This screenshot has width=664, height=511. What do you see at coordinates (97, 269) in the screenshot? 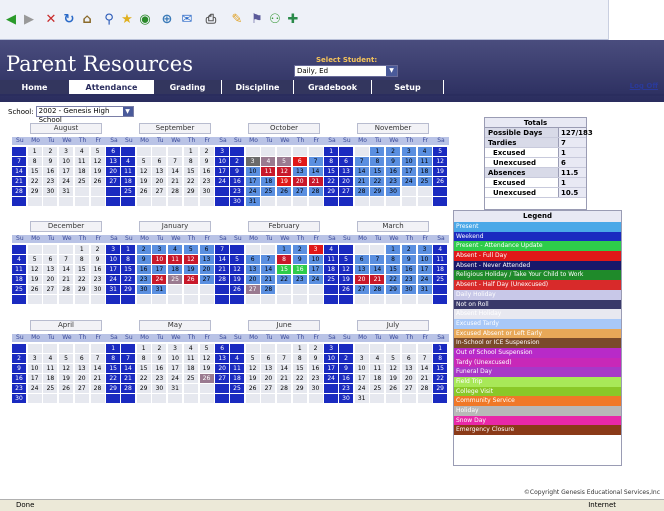
I see `calendar-day: 16` at bounding box center [97, 269].